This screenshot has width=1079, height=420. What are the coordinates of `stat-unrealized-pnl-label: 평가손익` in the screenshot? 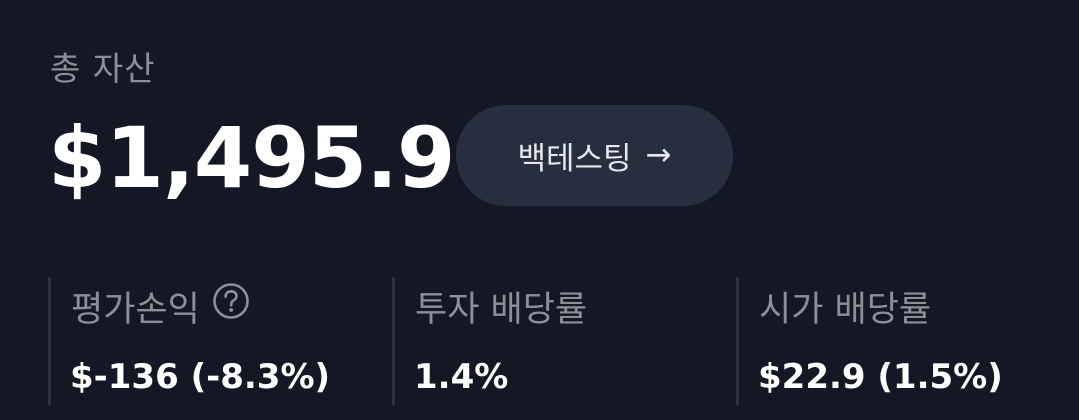 It's located at (135, 310).